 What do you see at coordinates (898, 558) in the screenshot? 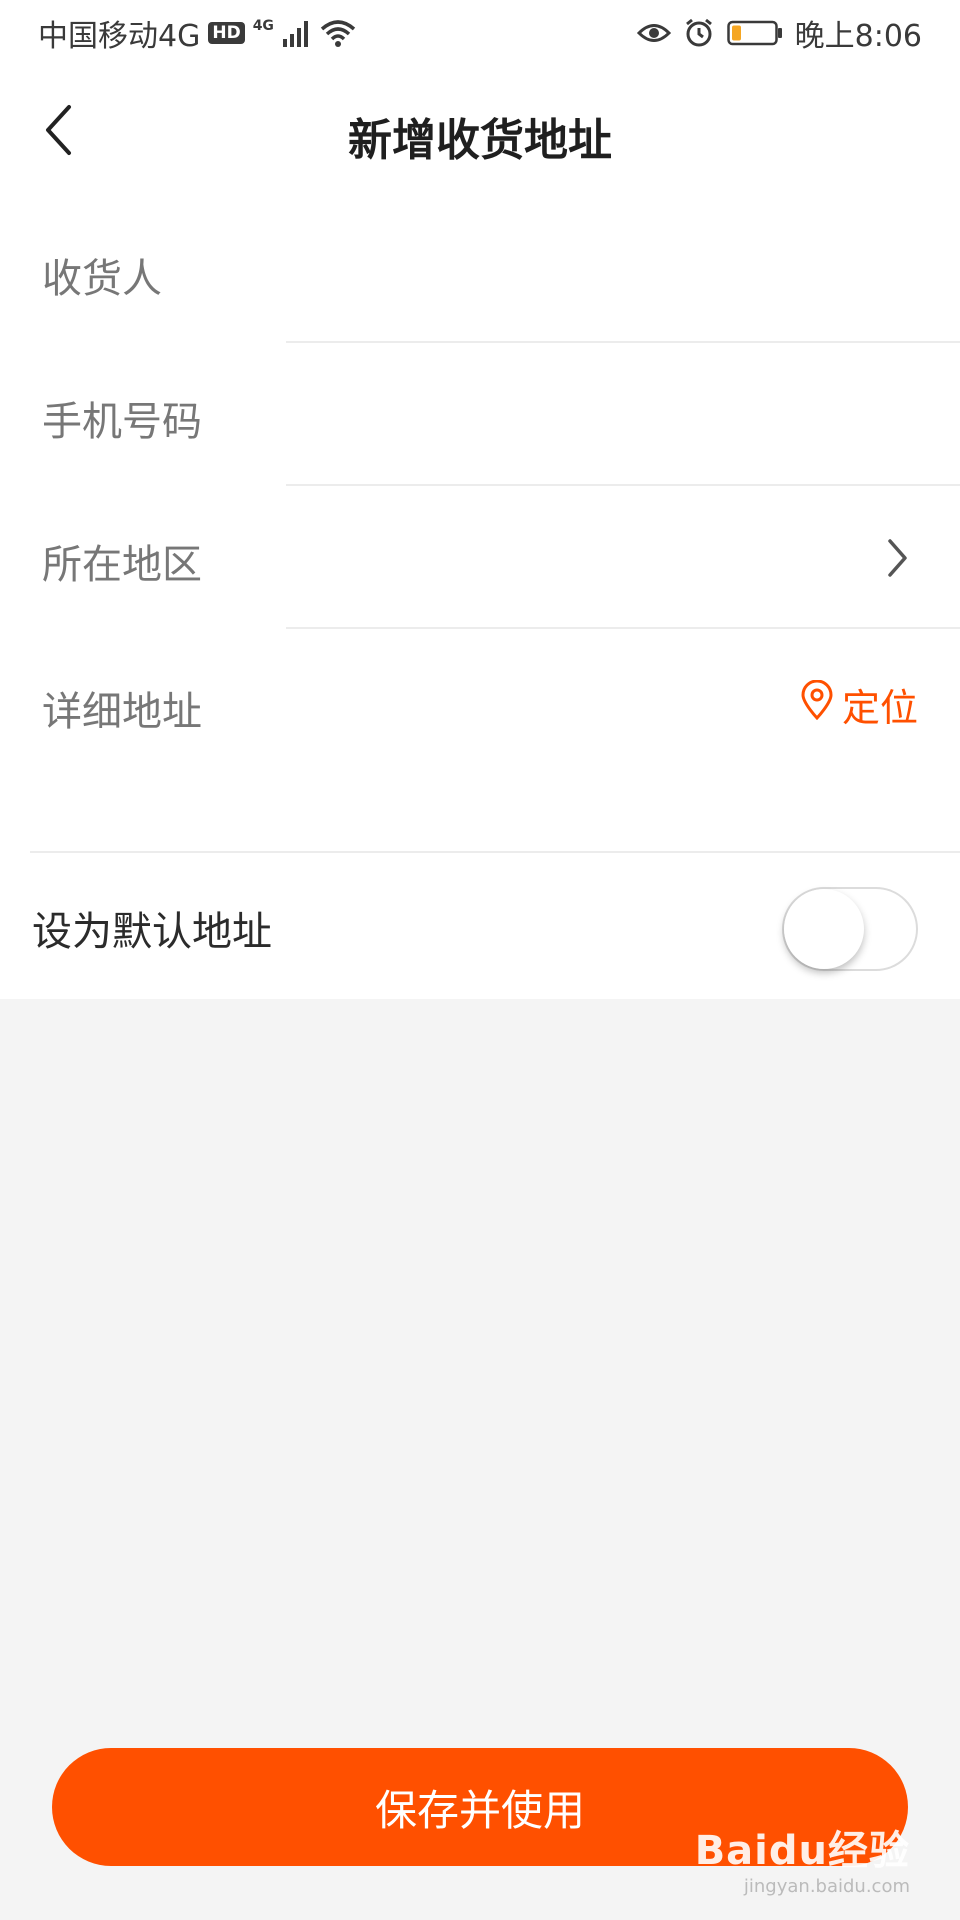
I see `chevron-right-icon` at bounding box center [898, 558].